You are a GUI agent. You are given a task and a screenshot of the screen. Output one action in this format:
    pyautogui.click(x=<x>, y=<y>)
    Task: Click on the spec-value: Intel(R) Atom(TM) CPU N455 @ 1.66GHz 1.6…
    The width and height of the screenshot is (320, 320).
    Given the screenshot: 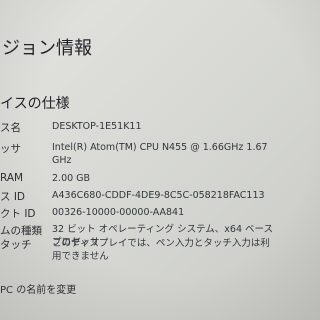 What is the action you would take?
    pyautogui.click(x=165, y=154)
    